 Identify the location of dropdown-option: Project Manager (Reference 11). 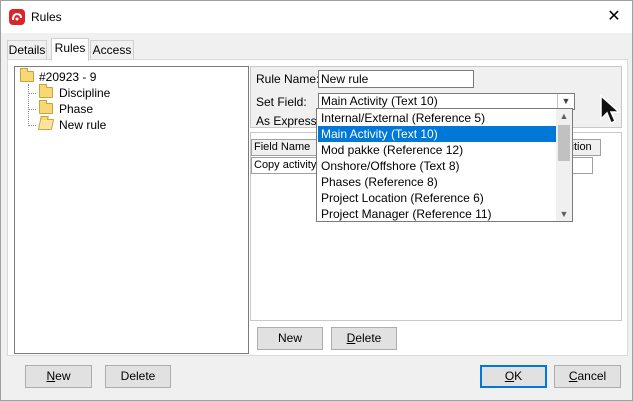
(437, 213).